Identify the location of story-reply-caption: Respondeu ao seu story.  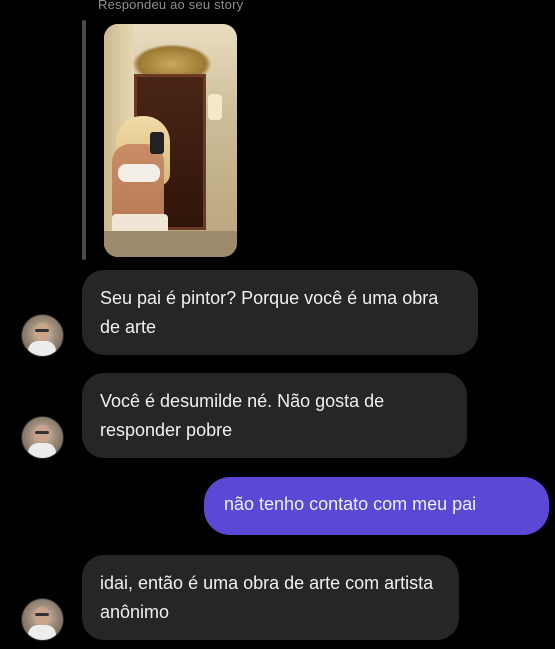
(171, 6).